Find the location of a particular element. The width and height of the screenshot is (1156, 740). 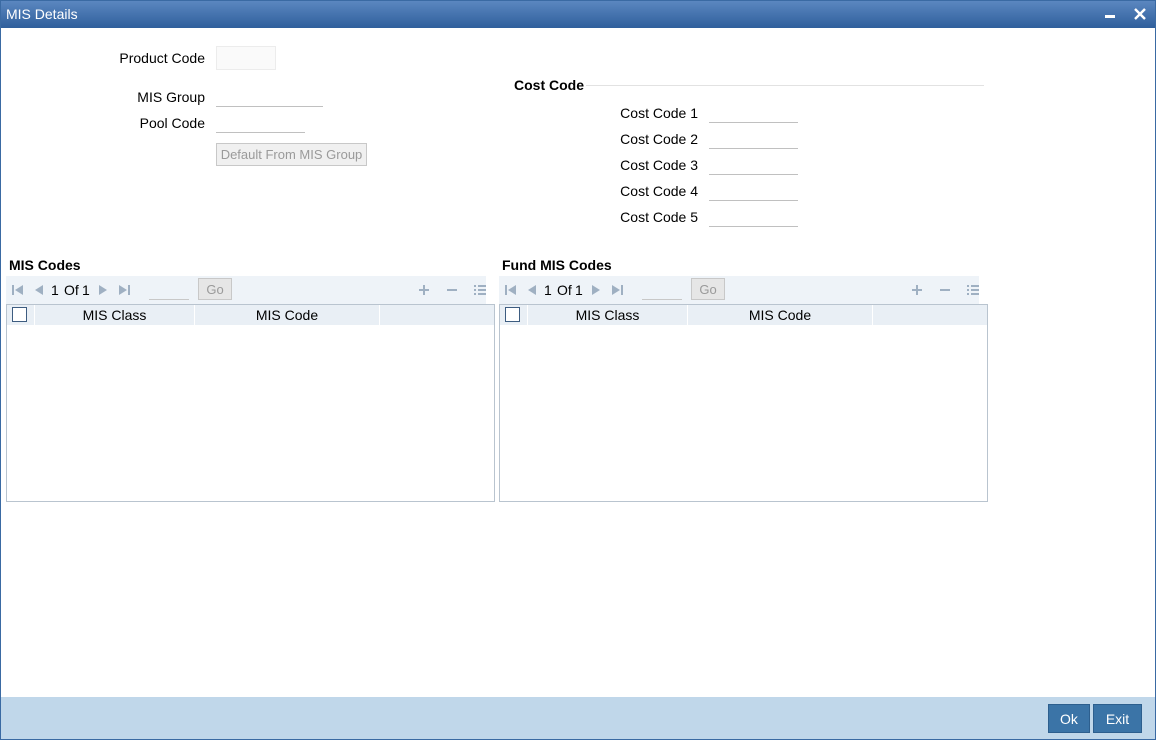

cost-code-2-label: Cost Code 2 is located at coordinates (659, 139).